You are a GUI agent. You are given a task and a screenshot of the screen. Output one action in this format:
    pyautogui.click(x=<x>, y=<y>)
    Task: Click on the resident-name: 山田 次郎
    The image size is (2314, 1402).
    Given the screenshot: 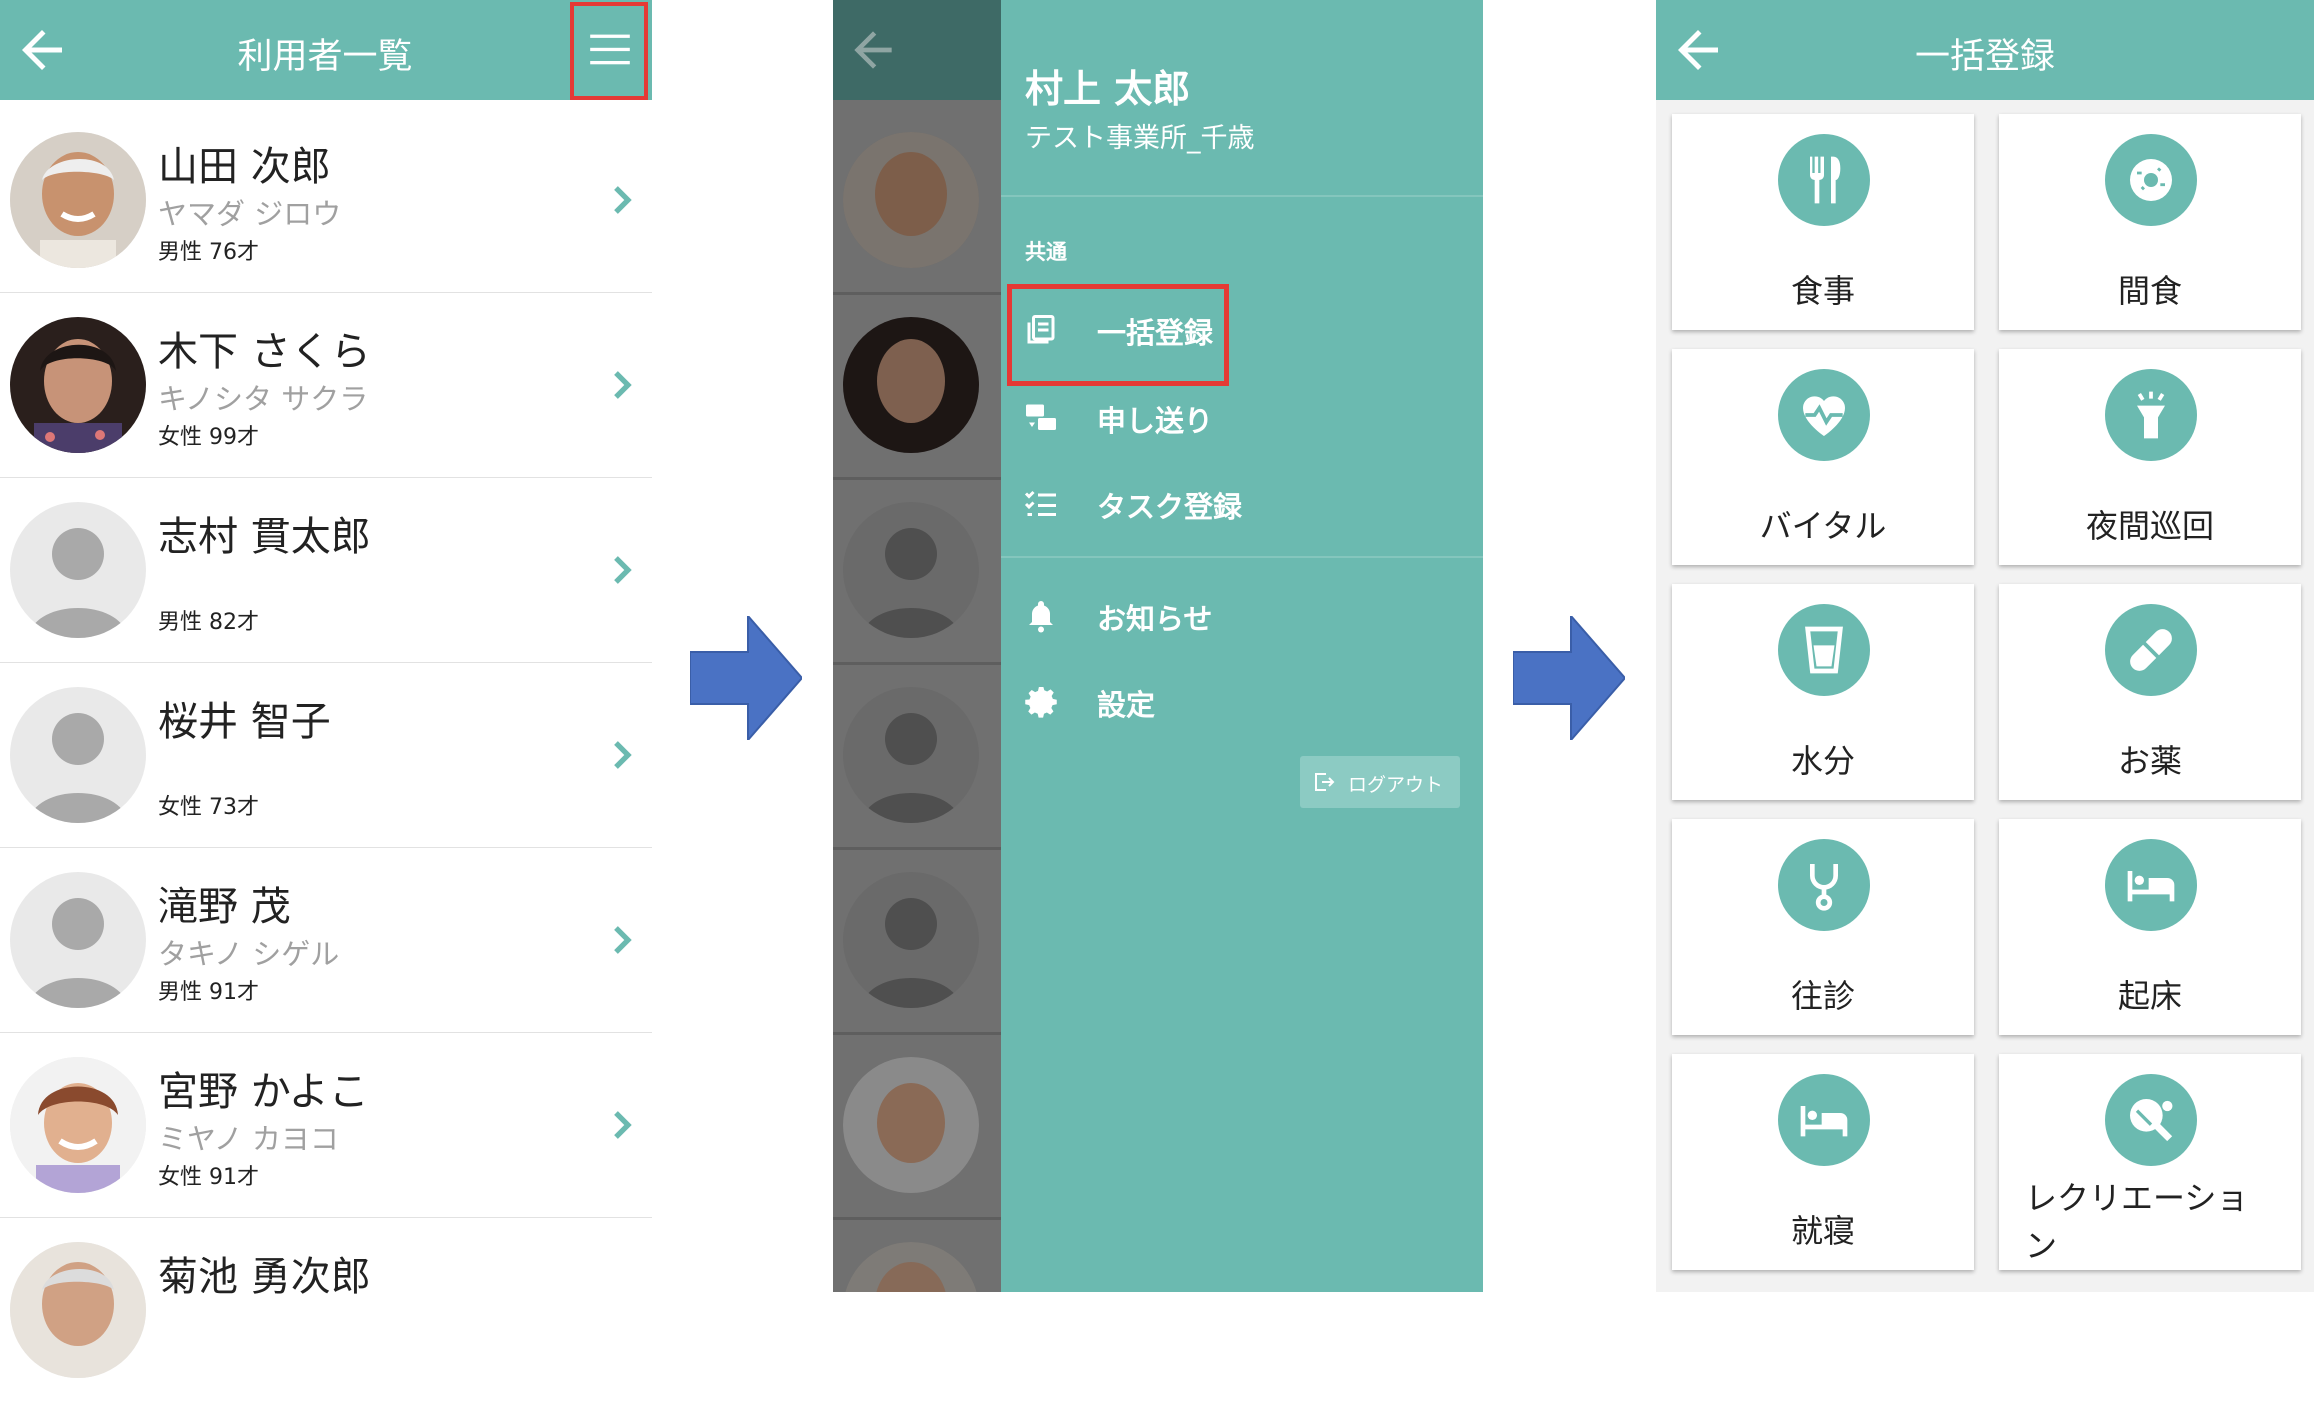 What is the action you would take?
    pyautogui.click(x=244, y=167)
    